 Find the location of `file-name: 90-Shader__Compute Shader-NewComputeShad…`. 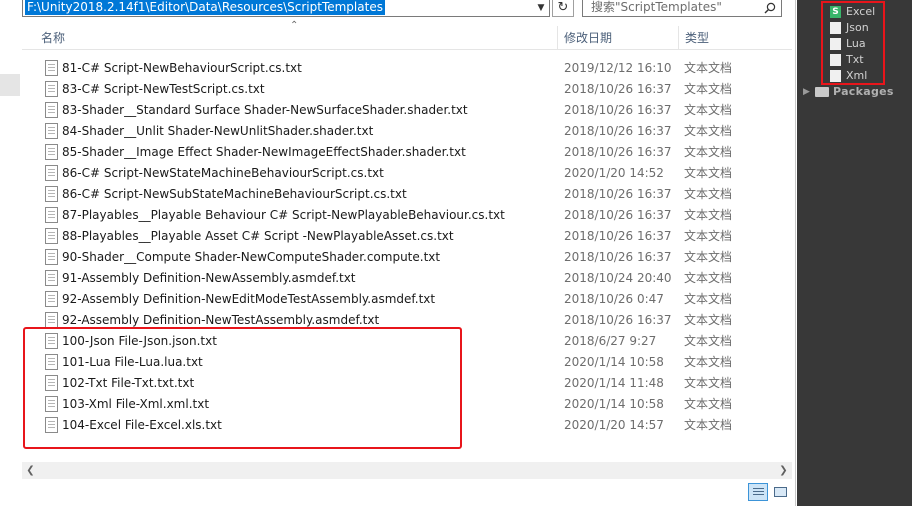

file-name: 90-Shader__Compute Shader-NewComputeShad… is located at coordinates (251, 257).